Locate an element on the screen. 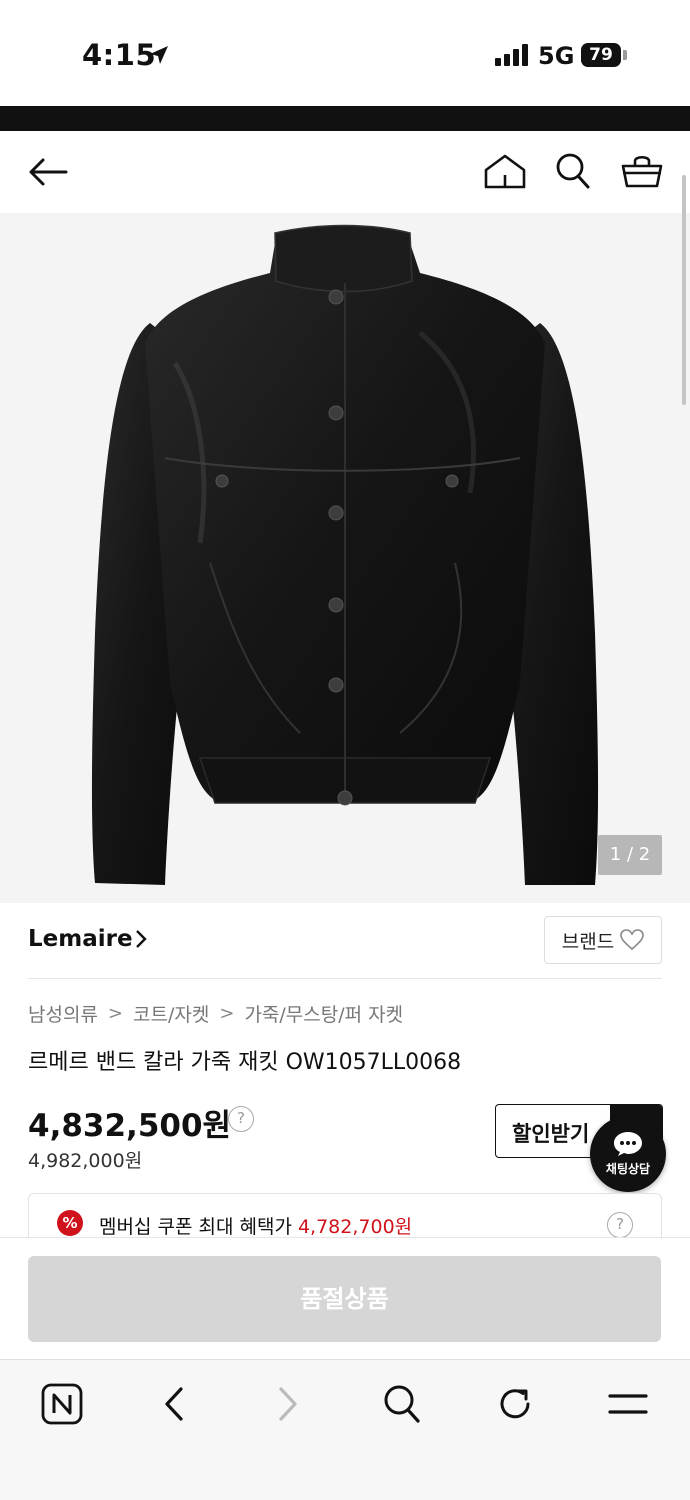 This screenshot has height=1500, width=690. location-arrow-icon is located at coordinates (159, 55).